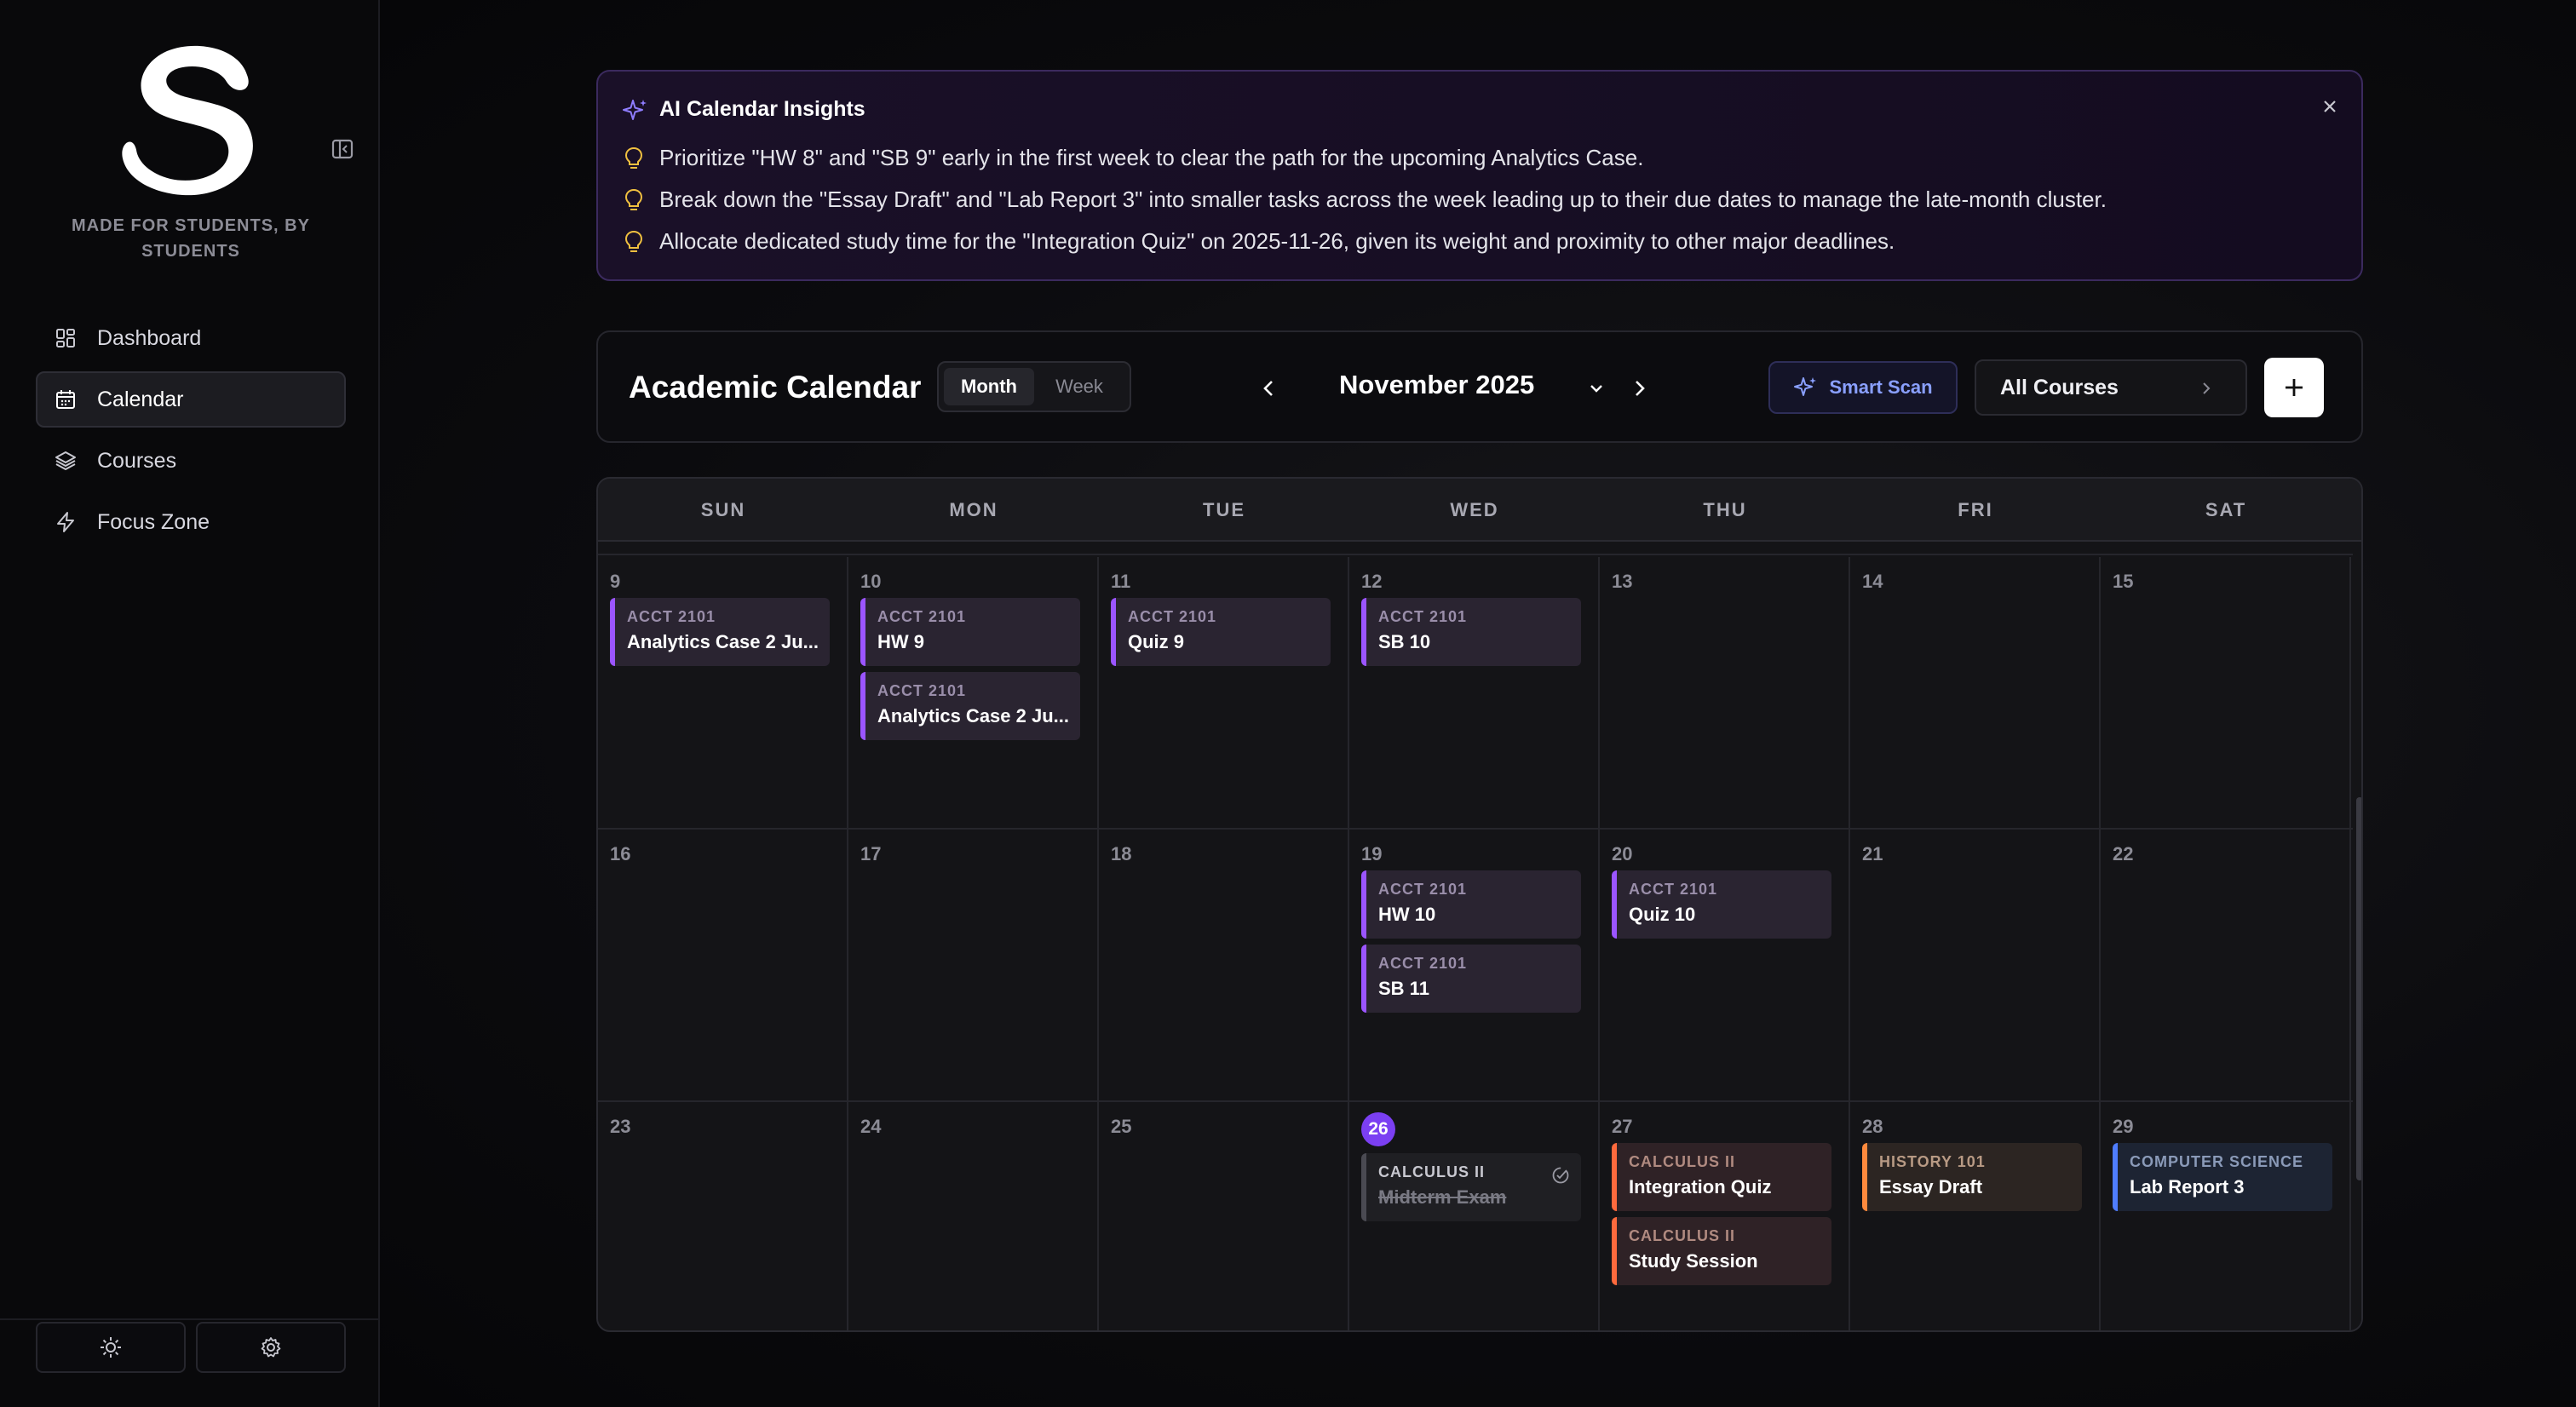 Image resolution: width=2576 pixels, height=1407 pixels. I want to click on day-cell: 19 ACCT 2101 HW 10 ACCT 2101 SB 11, so click(1474, 965).